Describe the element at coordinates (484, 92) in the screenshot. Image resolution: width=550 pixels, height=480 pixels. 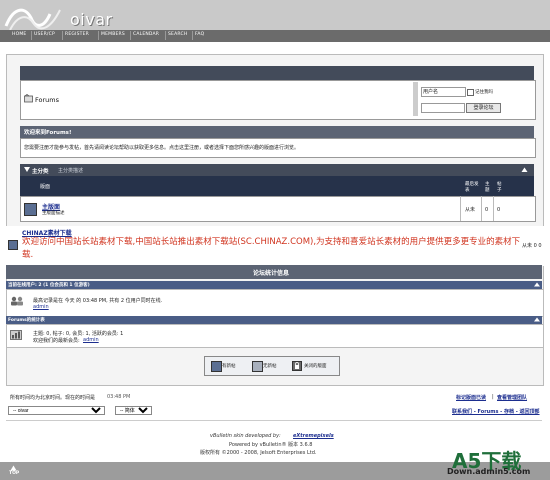
I see `remember-me-label: 记住我吗` at that location.